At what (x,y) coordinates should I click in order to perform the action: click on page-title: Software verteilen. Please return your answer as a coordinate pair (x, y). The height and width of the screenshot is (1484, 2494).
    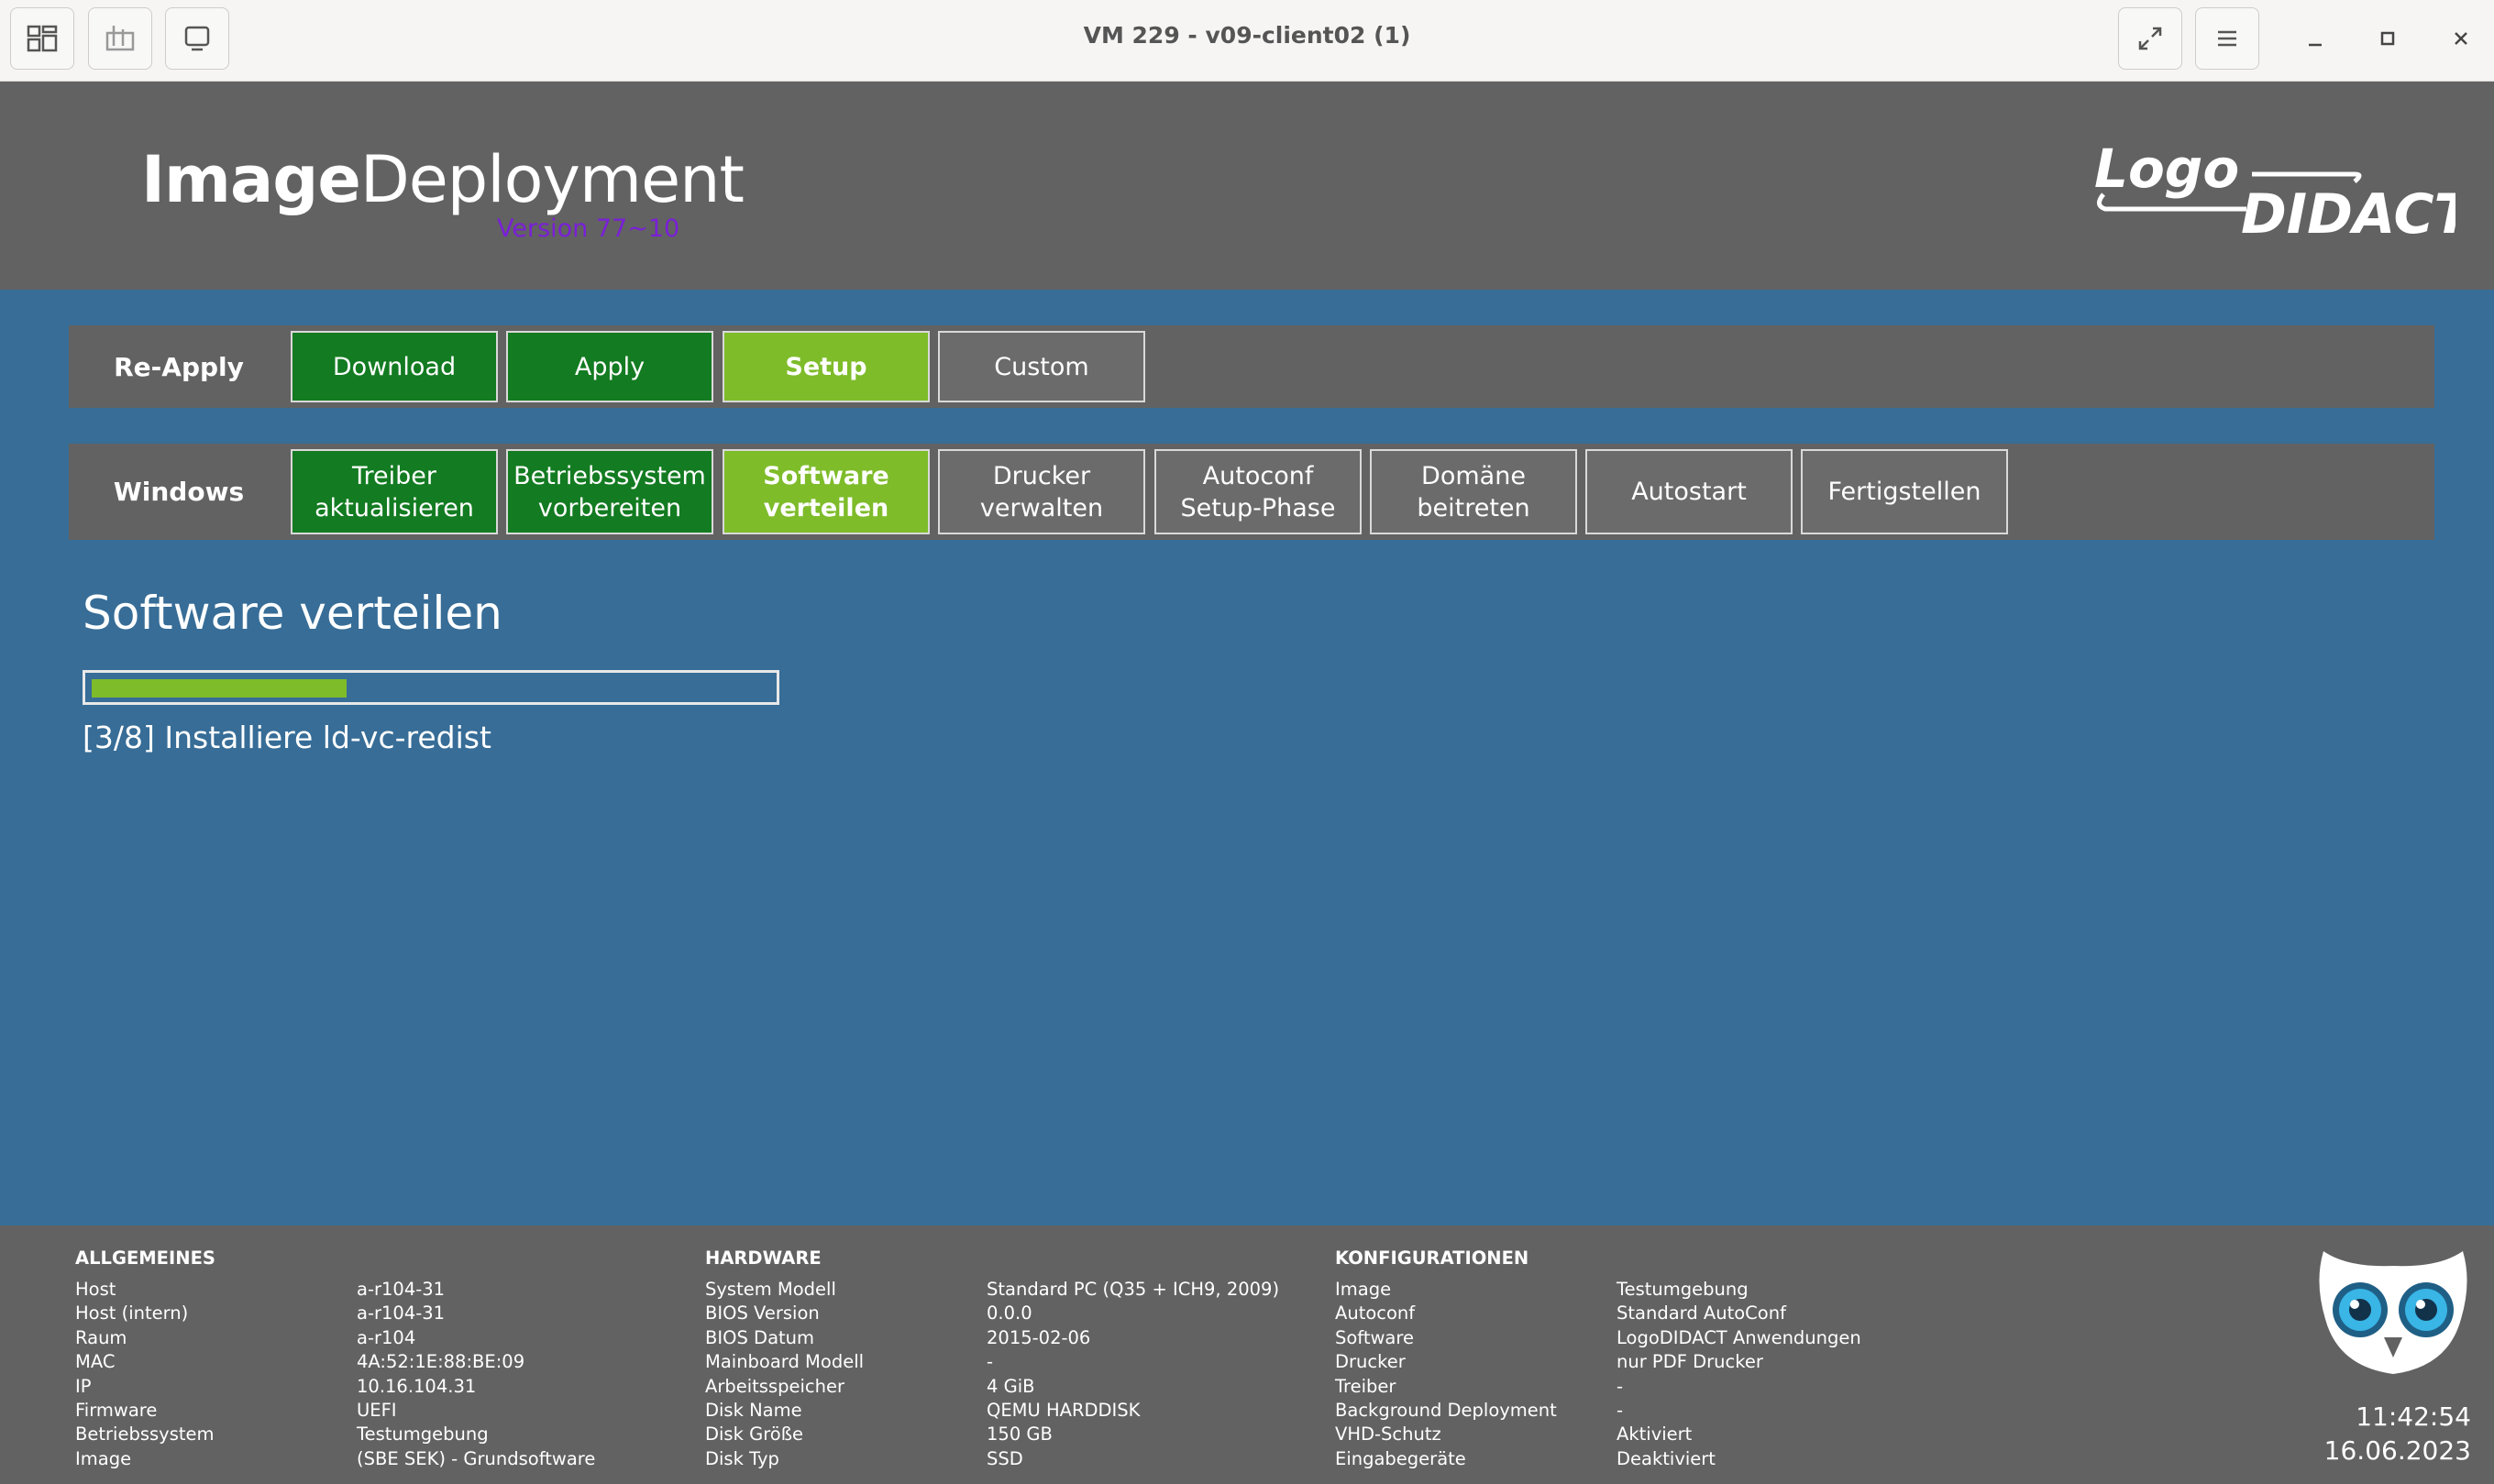
    Looking at the image, I should click on (292, 613).